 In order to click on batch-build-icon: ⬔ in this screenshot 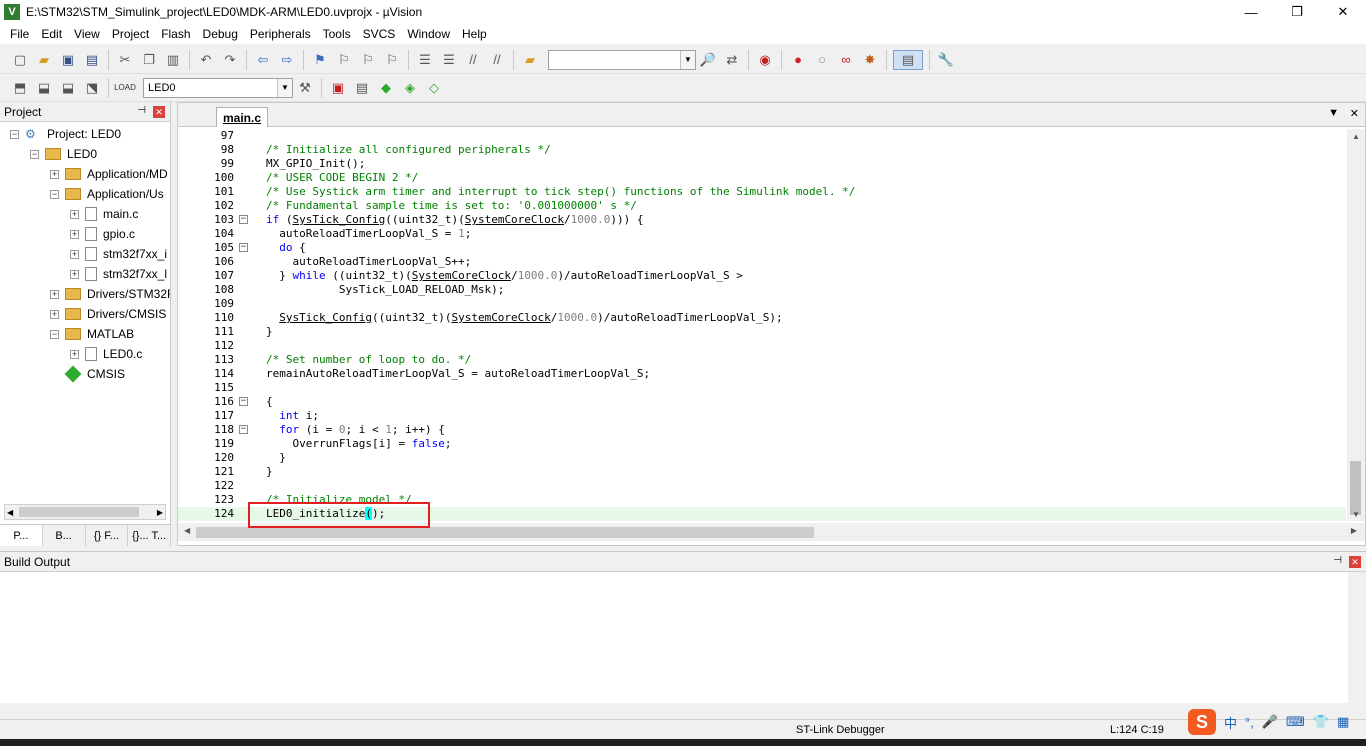, I will do `click(92, 88)`.